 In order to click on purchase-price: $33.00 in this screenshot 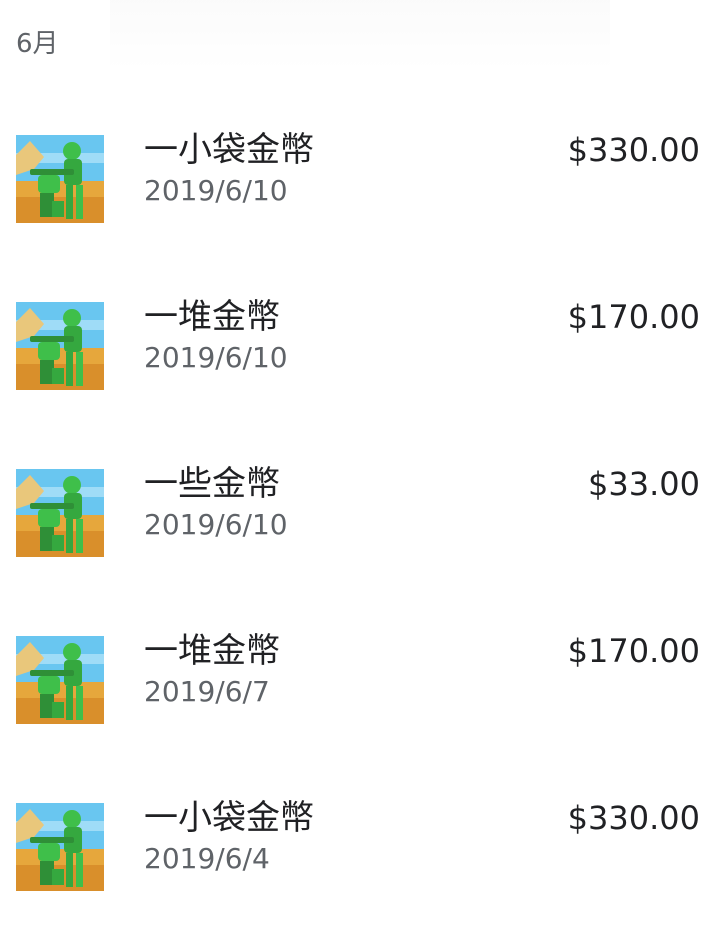, I will do `click(644, 484)`.